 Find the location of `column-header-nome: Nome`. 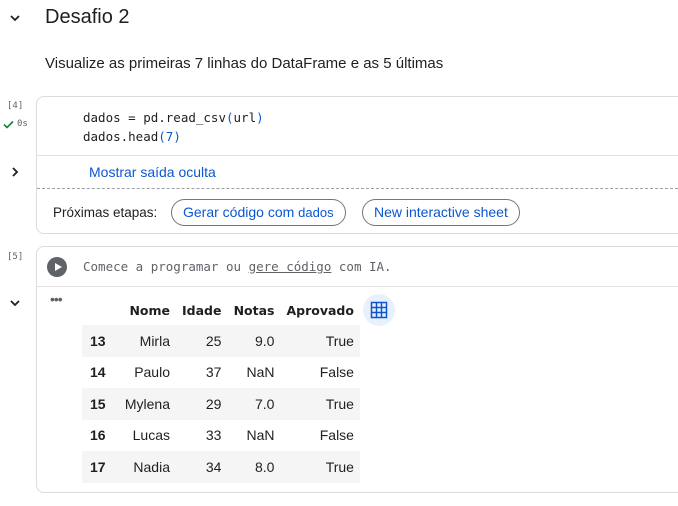

column-header-nome: Nome is located at coordinates (149, 310).